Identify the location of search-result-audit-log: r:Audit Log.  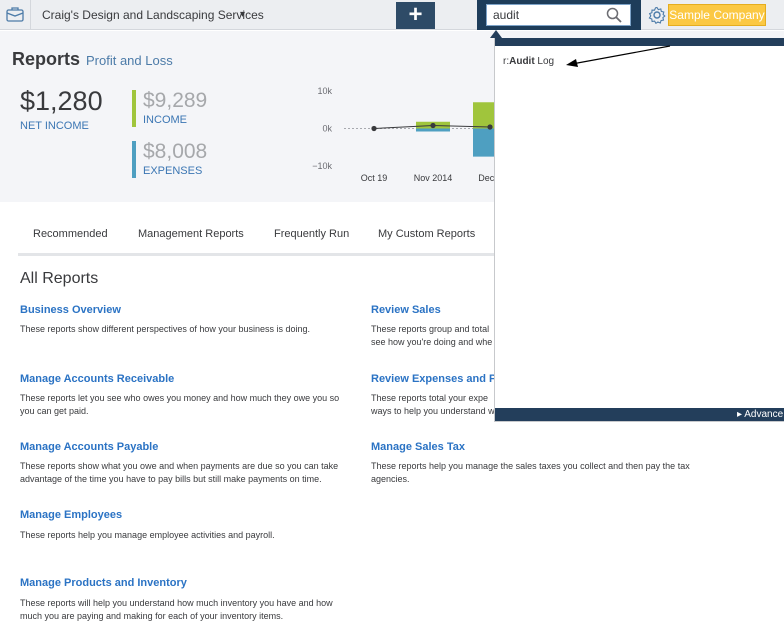
(528, 61).